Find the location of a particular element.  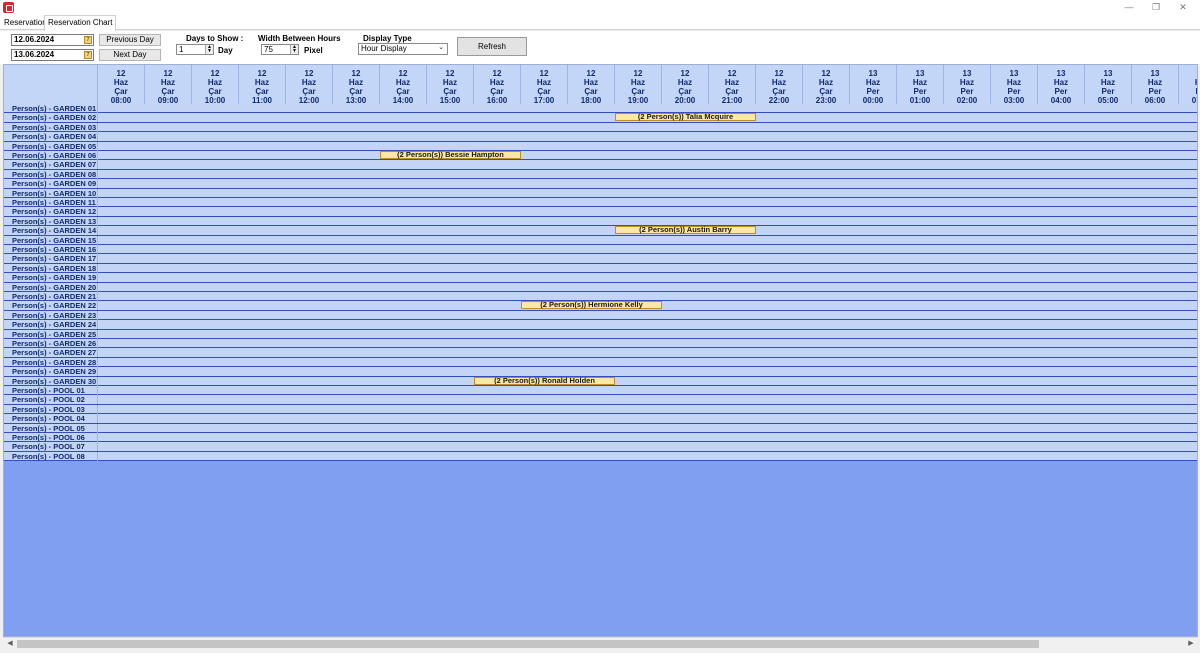

room-row: Person(s) - GARDEN 19 is located at coordinates (600, 278).